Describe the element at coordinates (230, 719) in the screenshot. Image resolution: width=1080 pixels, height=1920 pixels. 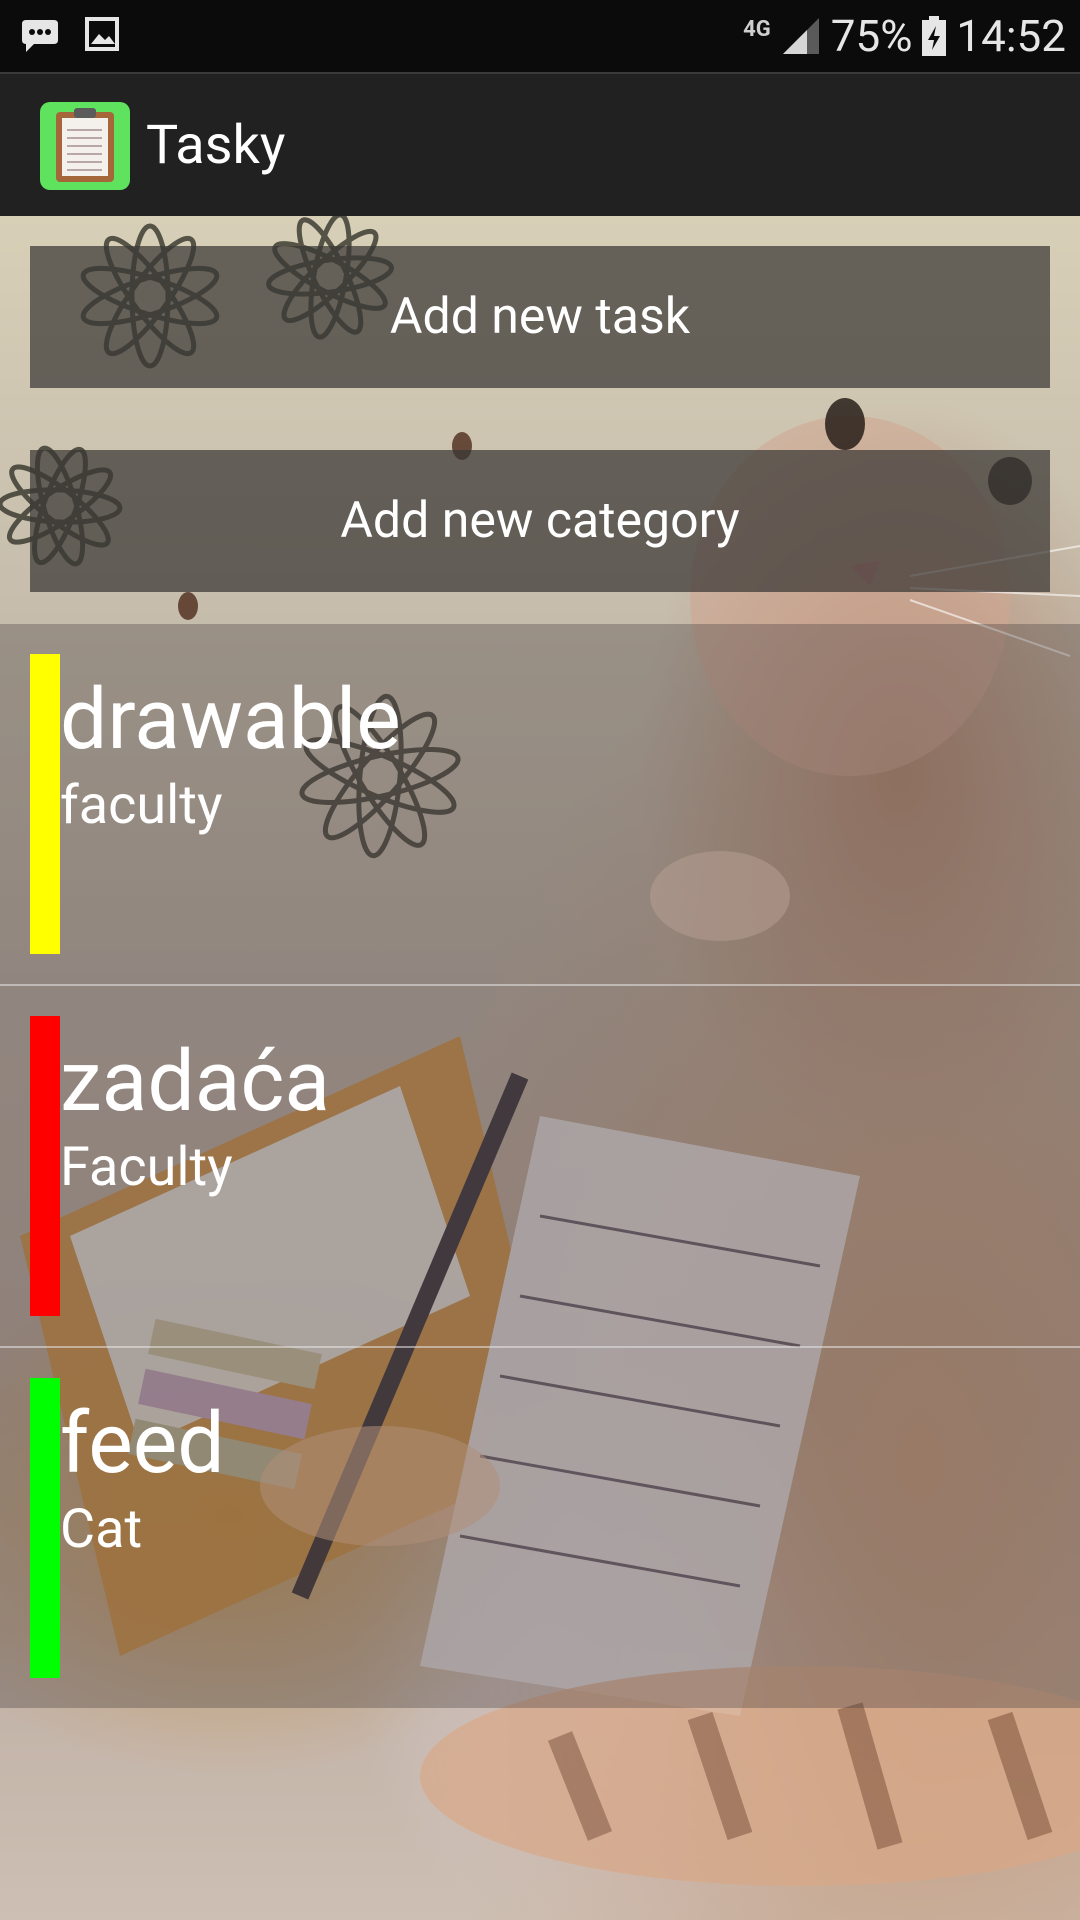
I see `task-name: drawable` at that location.